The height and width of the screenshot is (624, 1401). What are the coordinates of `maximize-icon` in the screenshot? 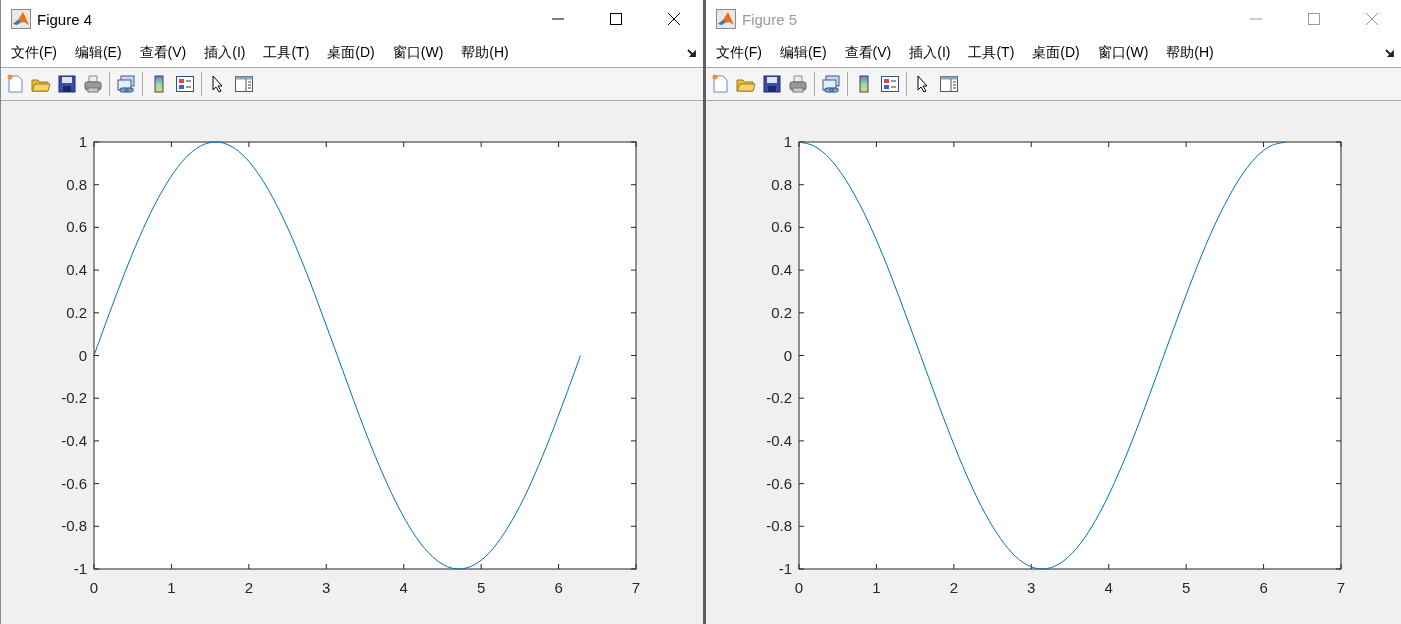 It's located at (616, 19).